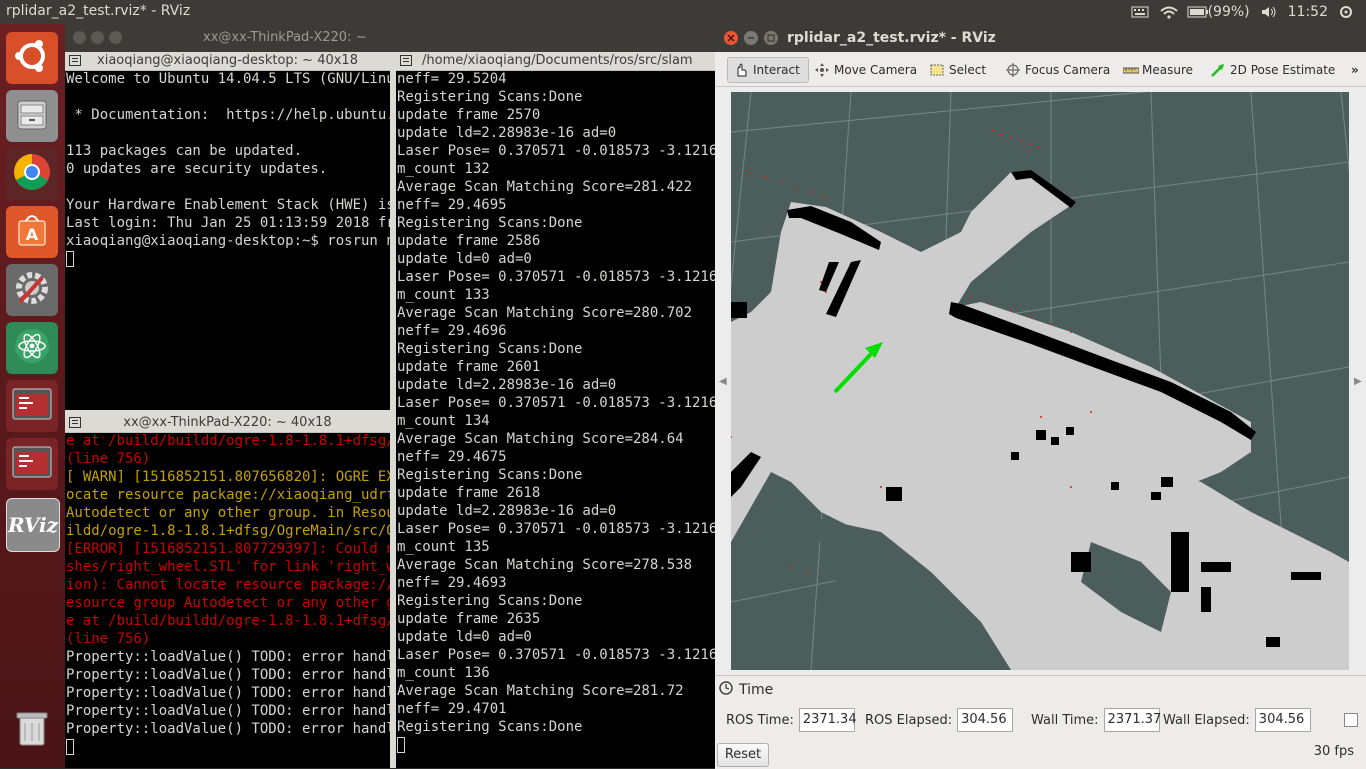 This screenshot has width=1366, height=769. What do you see at coordinates (469, 115) in the screenshot?
I see `terminal-line: update frame 2570` at bounding box center [469, 115].